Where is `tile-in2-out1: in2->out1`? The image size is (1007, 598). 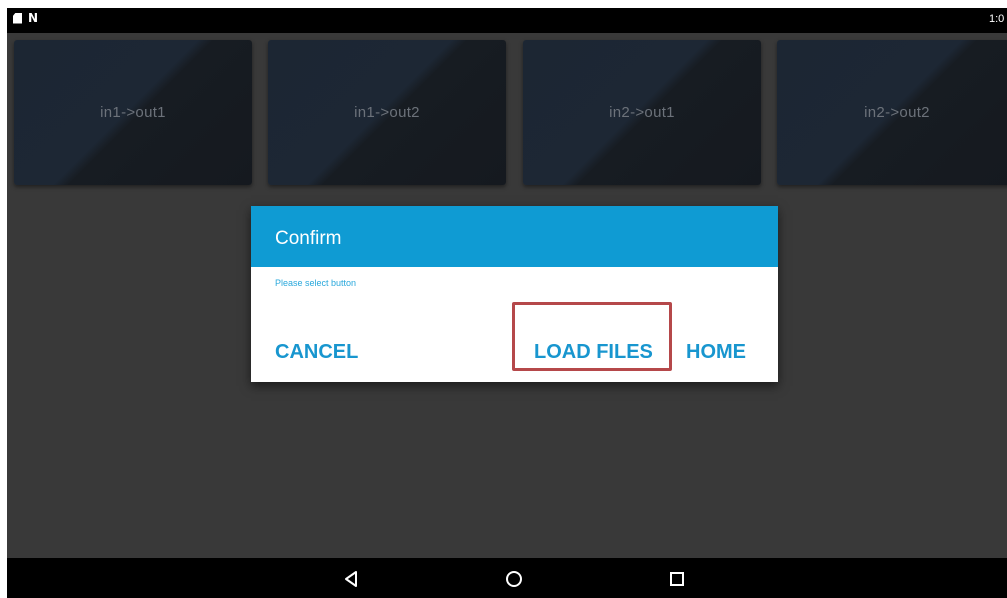 tile-in2-out1: in2->out1 is located at coordinates (642, 112).